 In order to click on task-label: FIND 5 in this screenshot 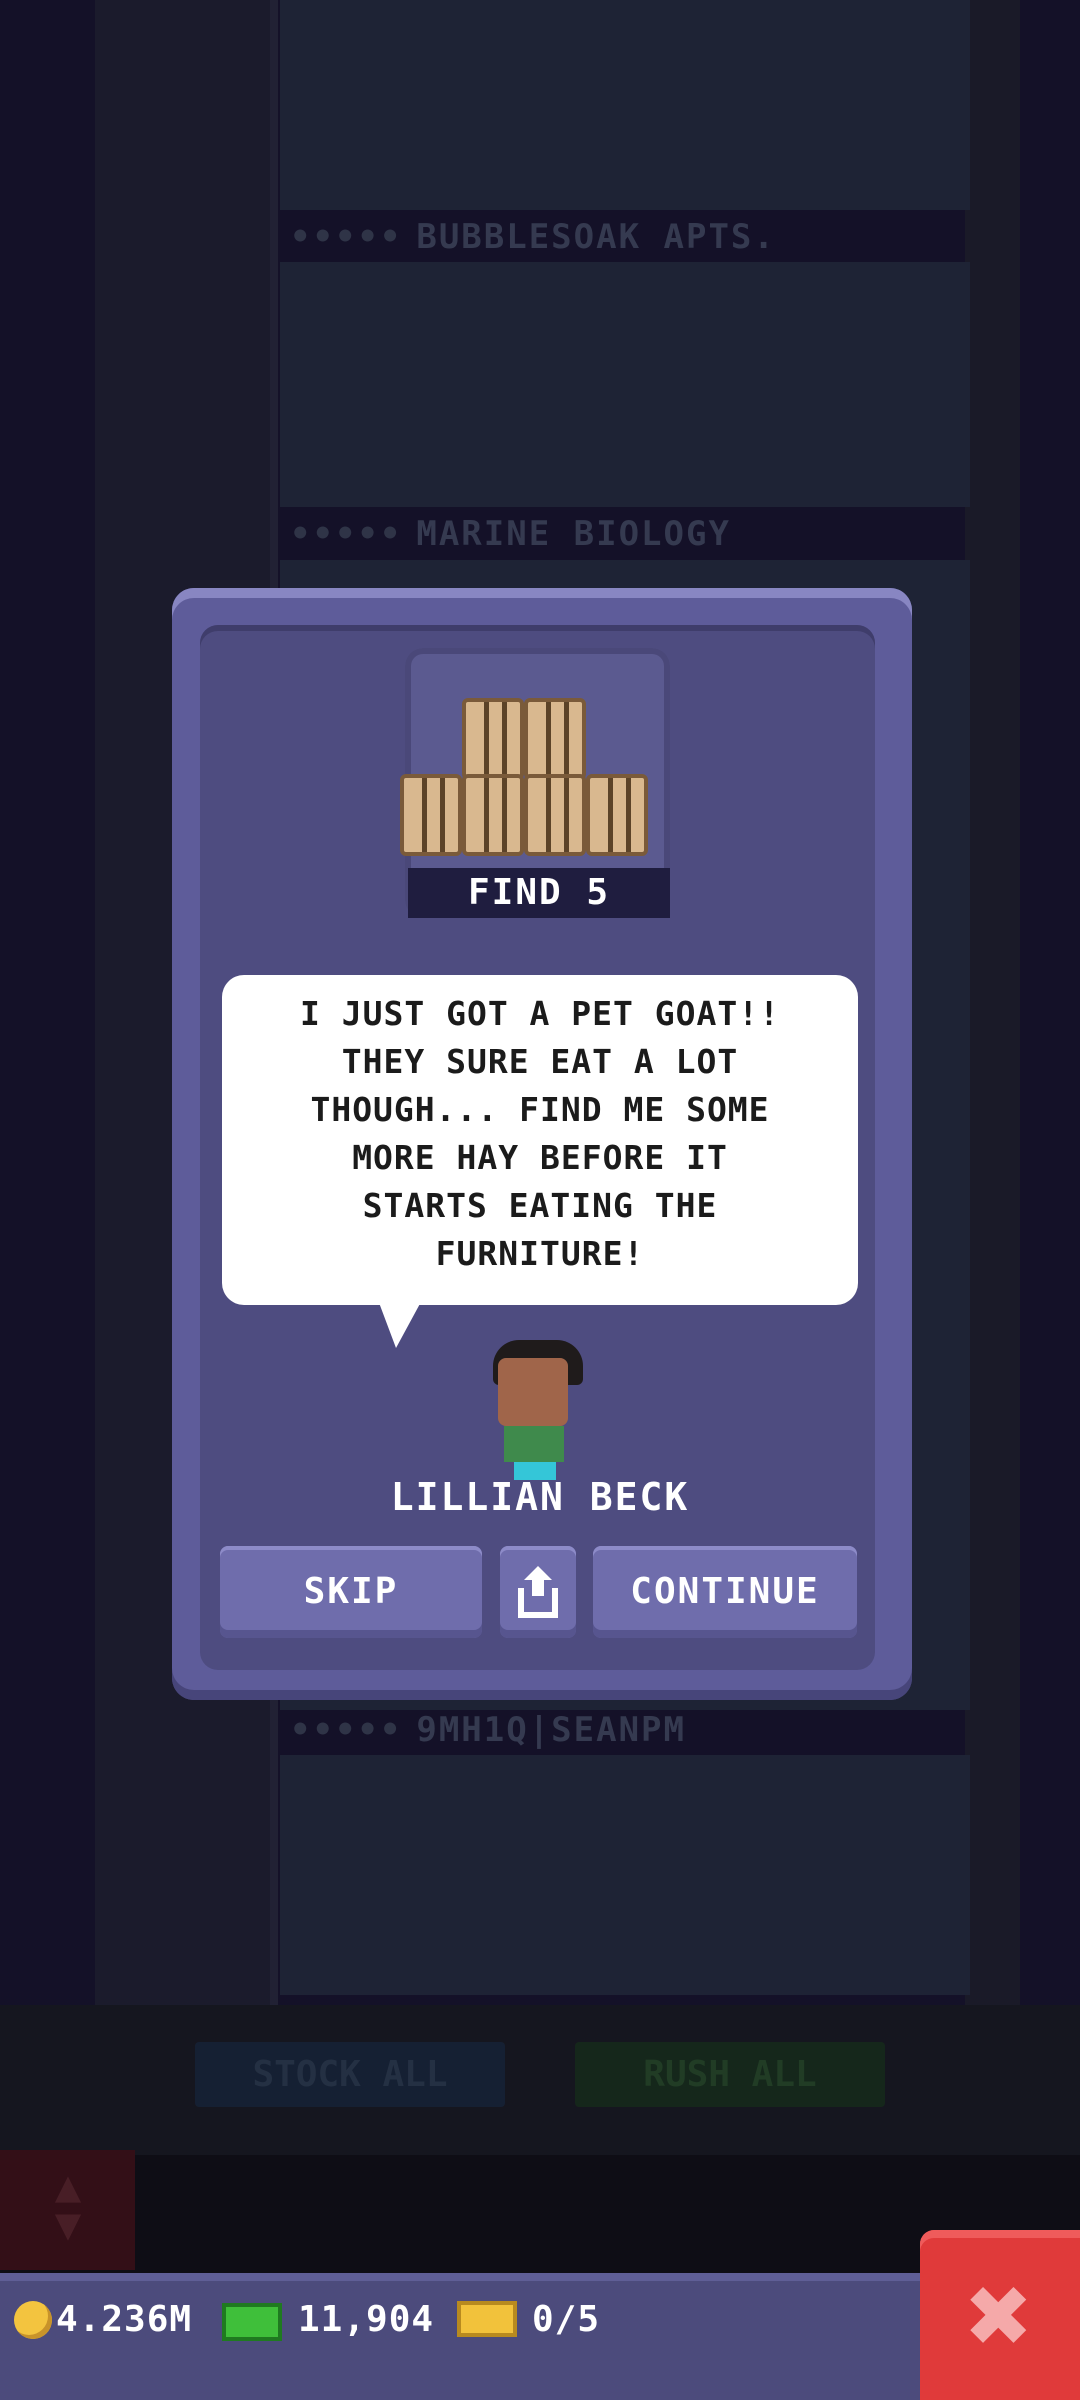, I will do `click(539, 893)`.